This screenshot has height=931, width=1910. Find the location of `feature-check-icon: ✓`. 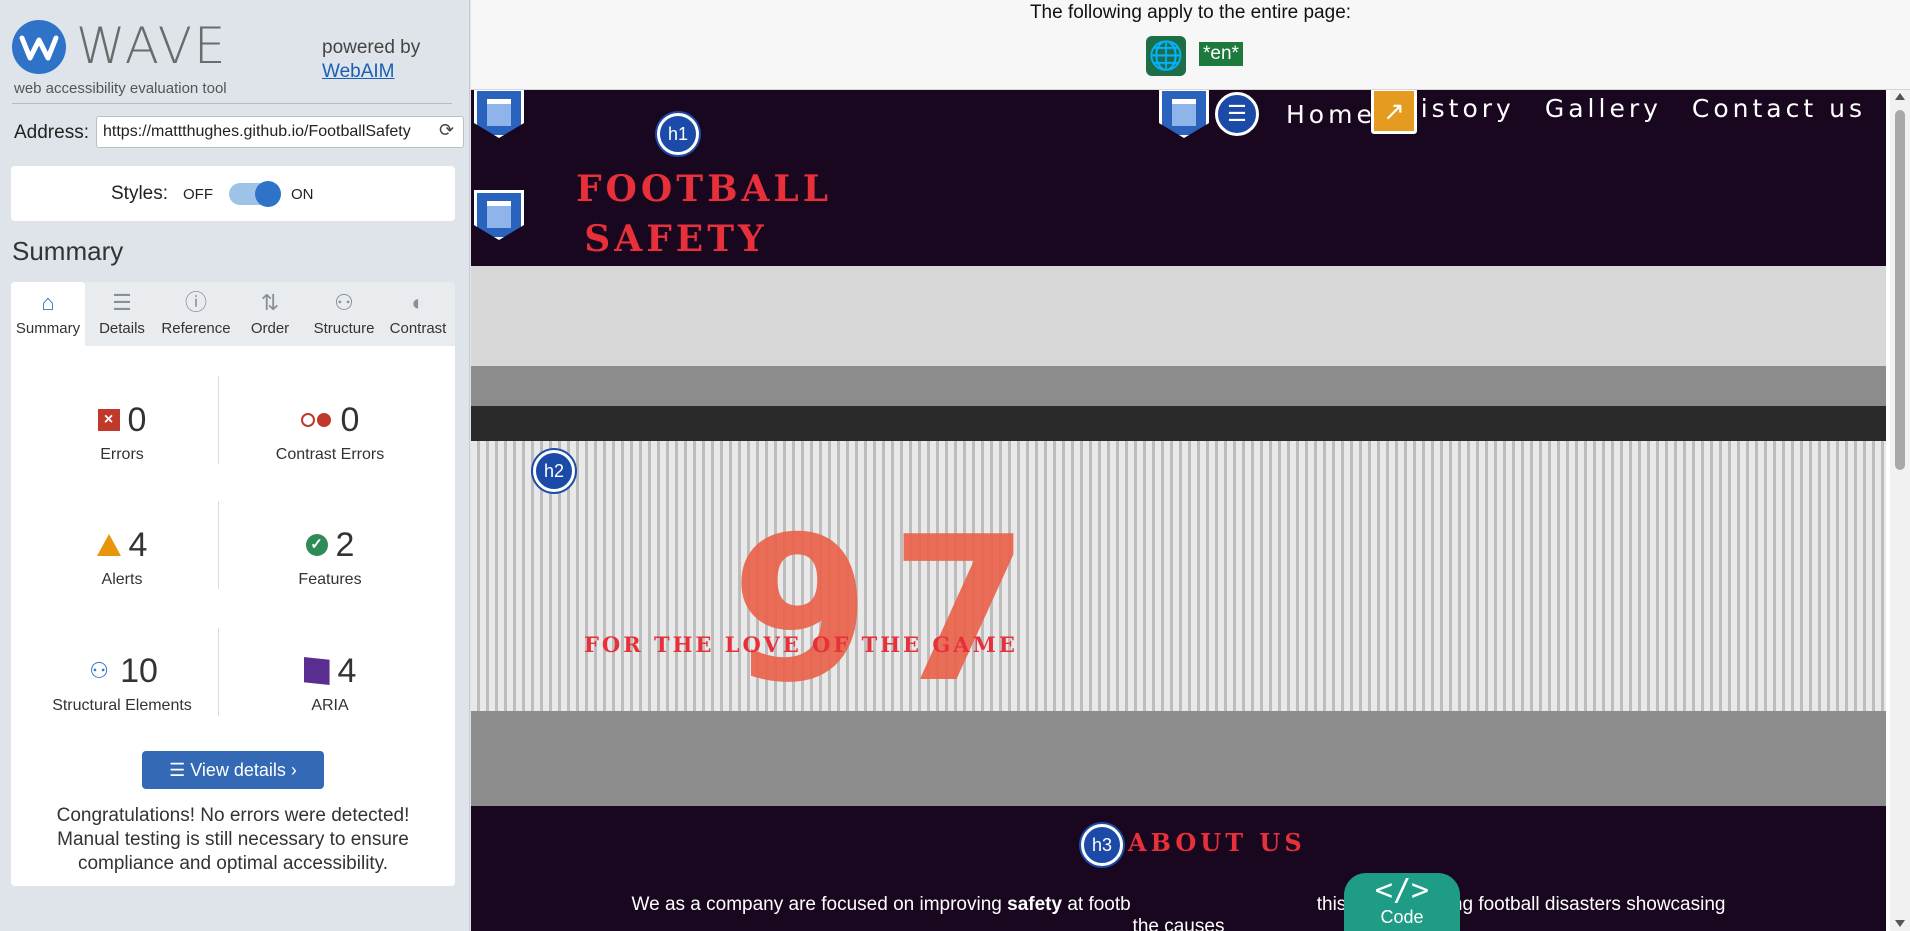

feature-check-icon: ✓ is located at coordinates (316, 545).